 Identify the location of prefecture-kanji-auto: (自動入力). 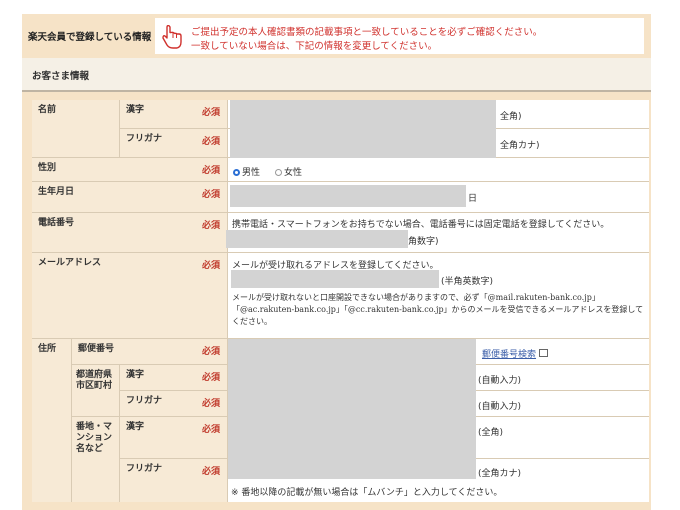
(500, 381).